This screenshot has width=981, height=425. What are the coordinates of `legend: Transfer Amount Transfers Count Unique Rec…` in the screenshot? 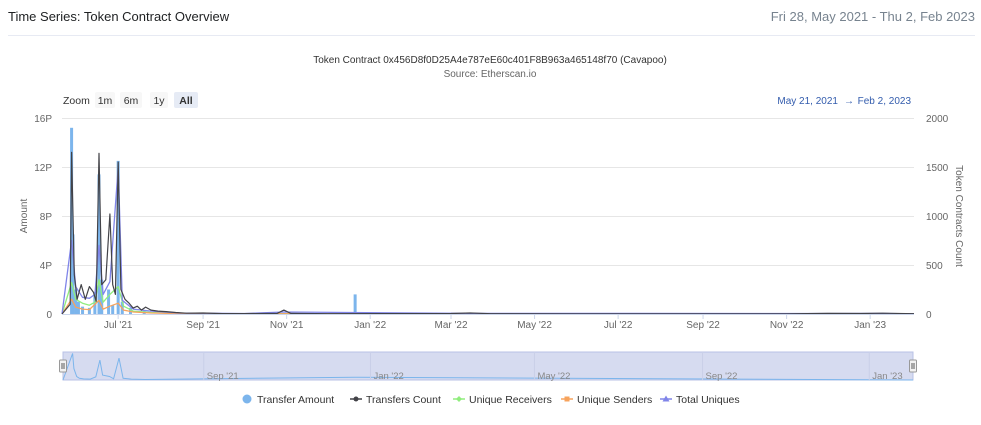 It's located at (491, 400).